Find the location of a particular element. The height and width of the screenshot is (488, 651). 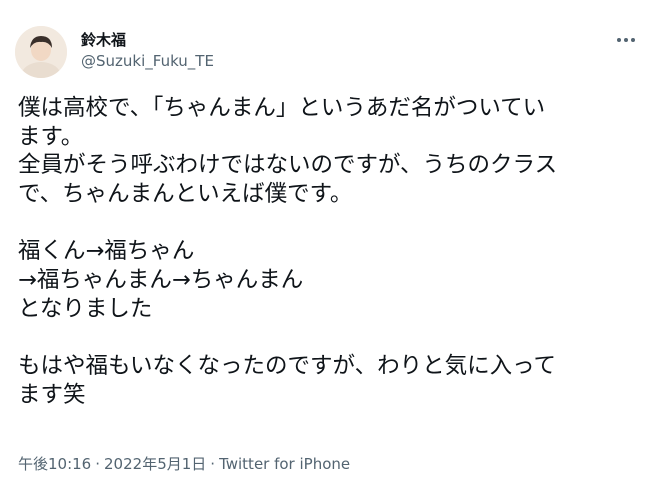

more-horizontal-icon is located at coordinates (626, 40).